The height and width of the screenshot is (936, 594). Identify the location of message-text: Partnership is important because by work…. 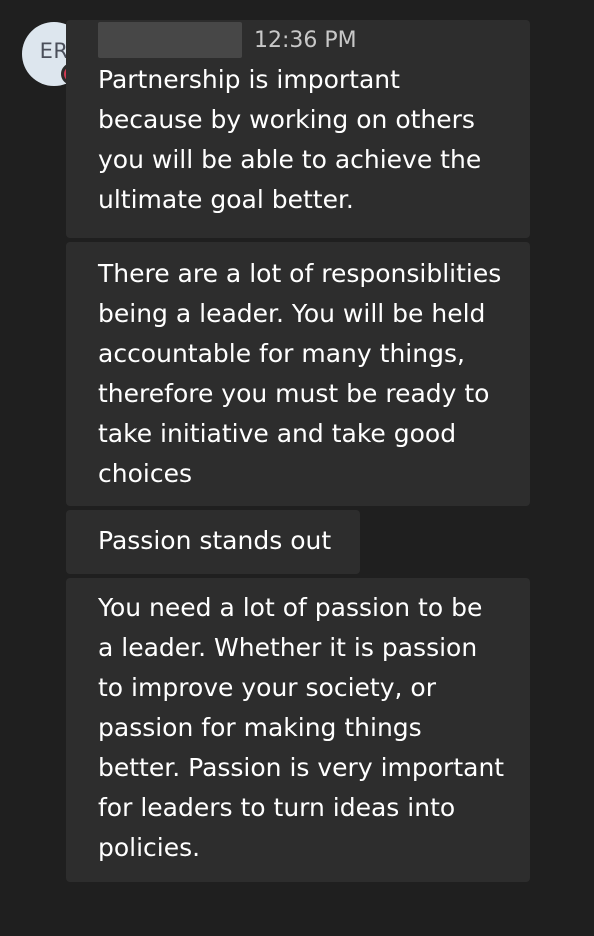
(290, 139).